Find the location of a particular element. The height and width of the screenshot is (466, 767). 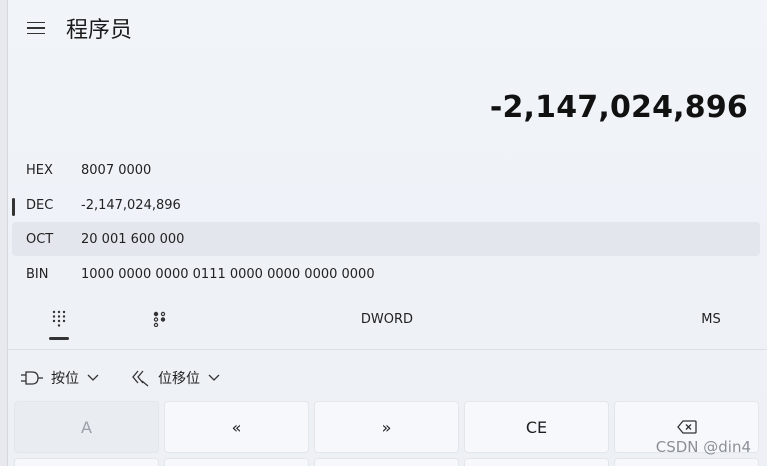

bitshift-dropdown: 位移位 is located at coordinates (175, 378).